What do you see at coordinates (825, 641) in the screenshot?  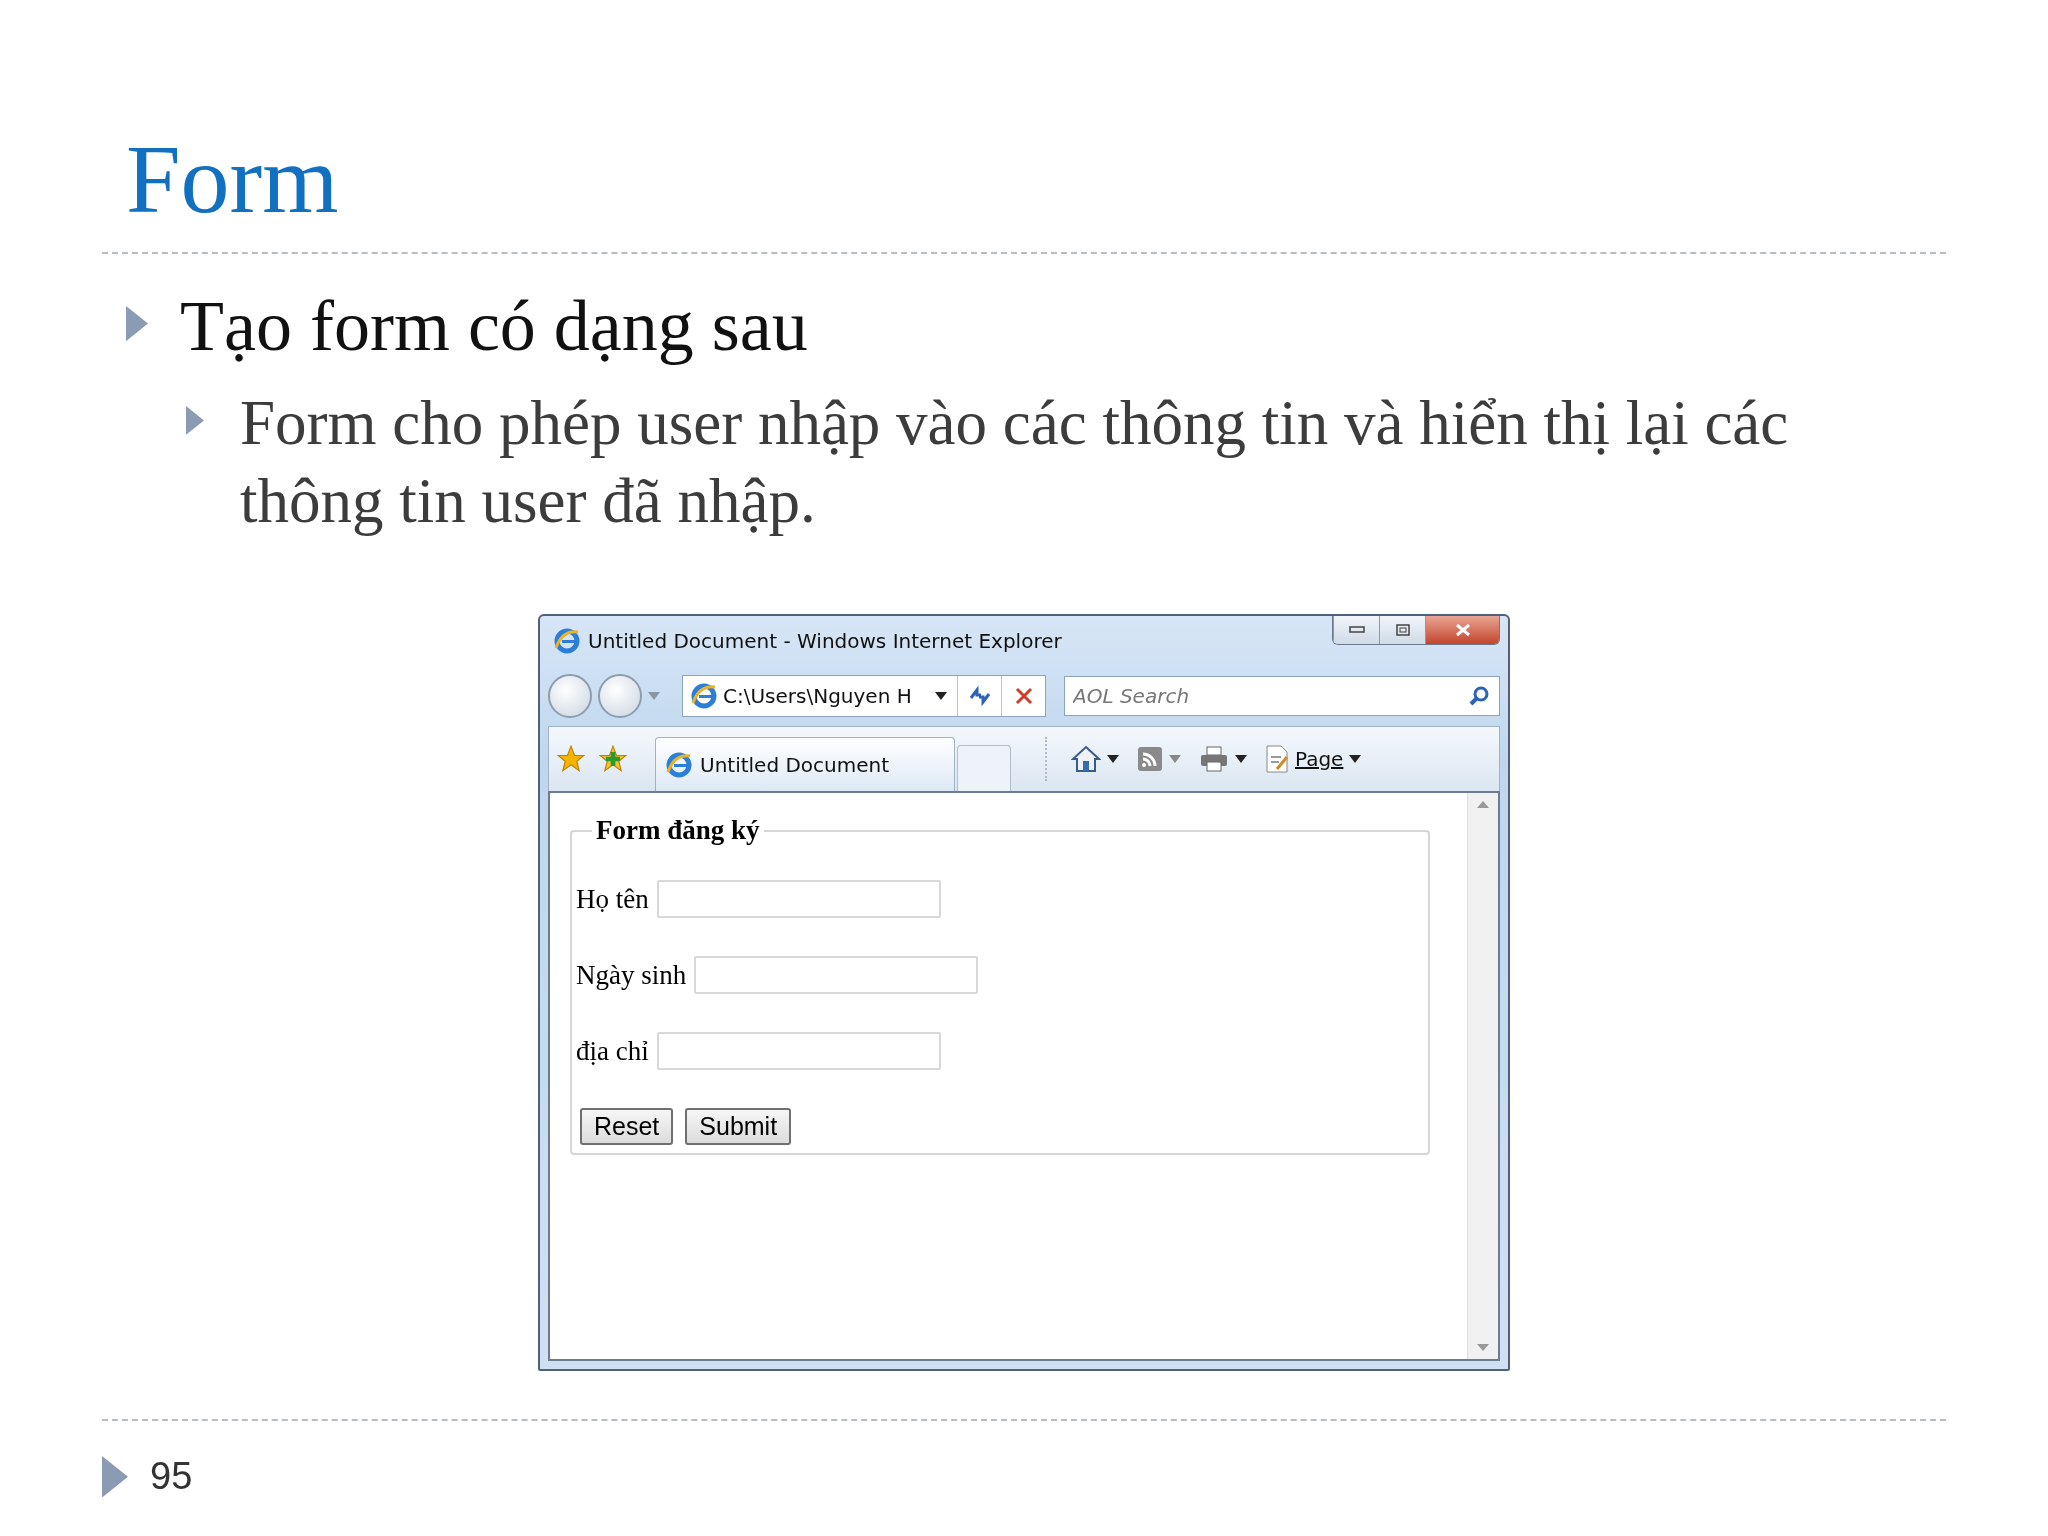 I see `window-title: Untitled Document - Windows Internet Explorer` at bounding box center [825, 641].